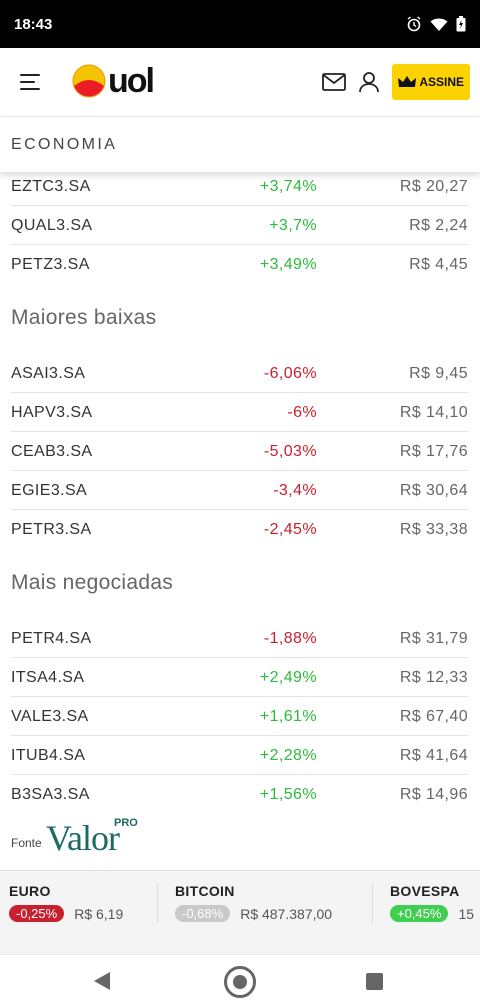  What do you see at coordinates (433, 412) in the screenshot?
I see `stock-price: R$ 14,10` at bounding box center [433, 412].